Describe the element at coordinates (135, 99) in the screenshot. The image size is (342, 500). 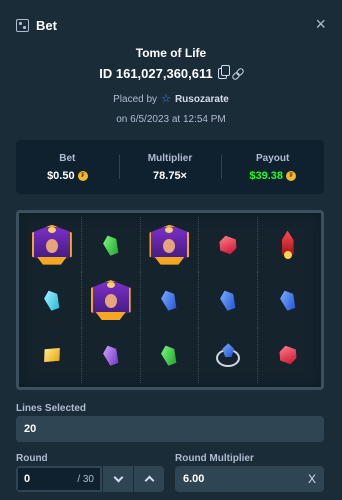
I see `placed-by-label: Placed by` at that location.